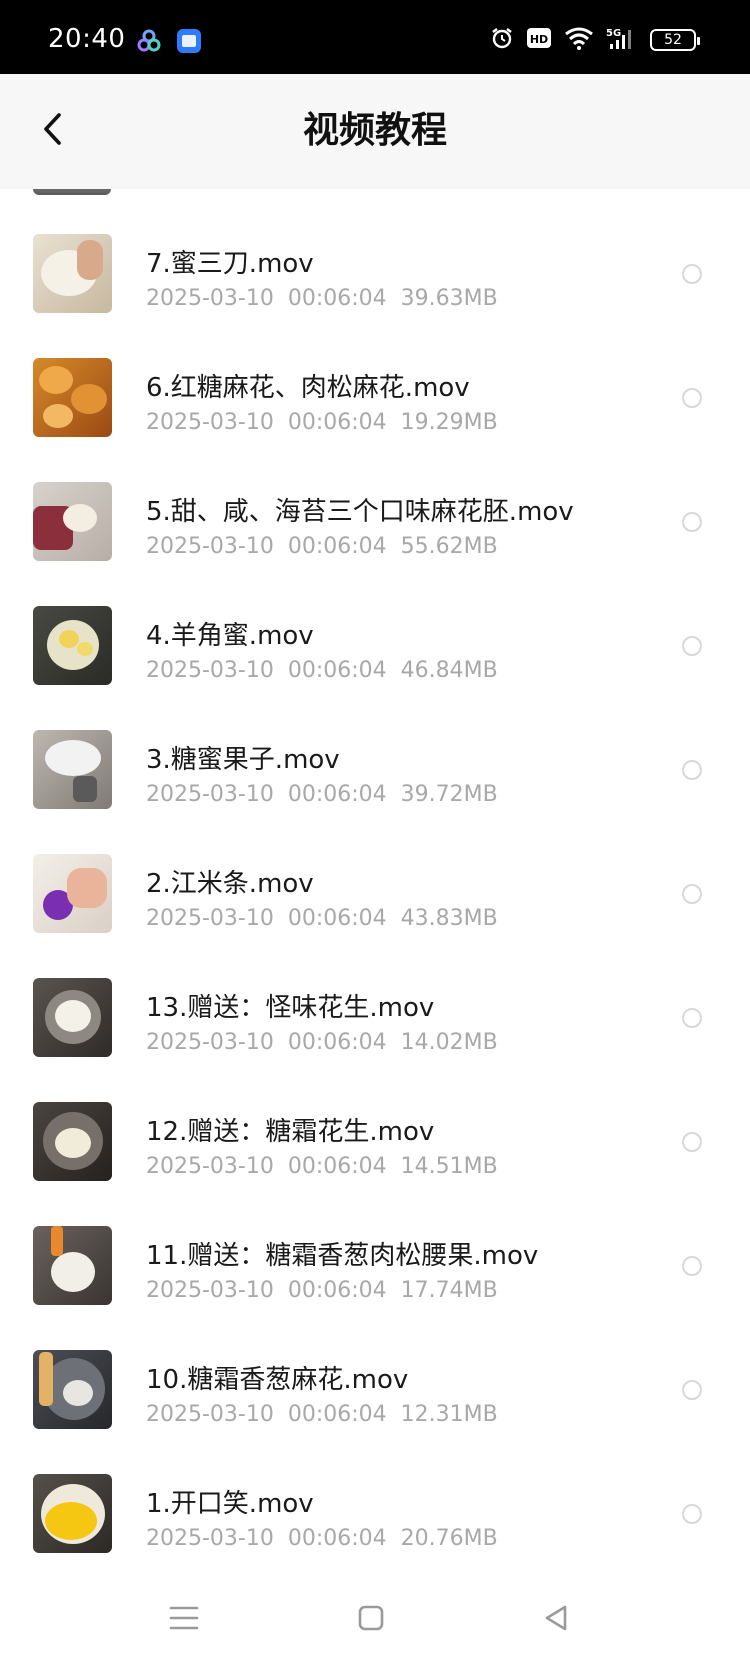  Describe the element at coordinates (243, 760) in the screenshot. I see `video-file-name: 3.糖蜜果子.mov` at that location.